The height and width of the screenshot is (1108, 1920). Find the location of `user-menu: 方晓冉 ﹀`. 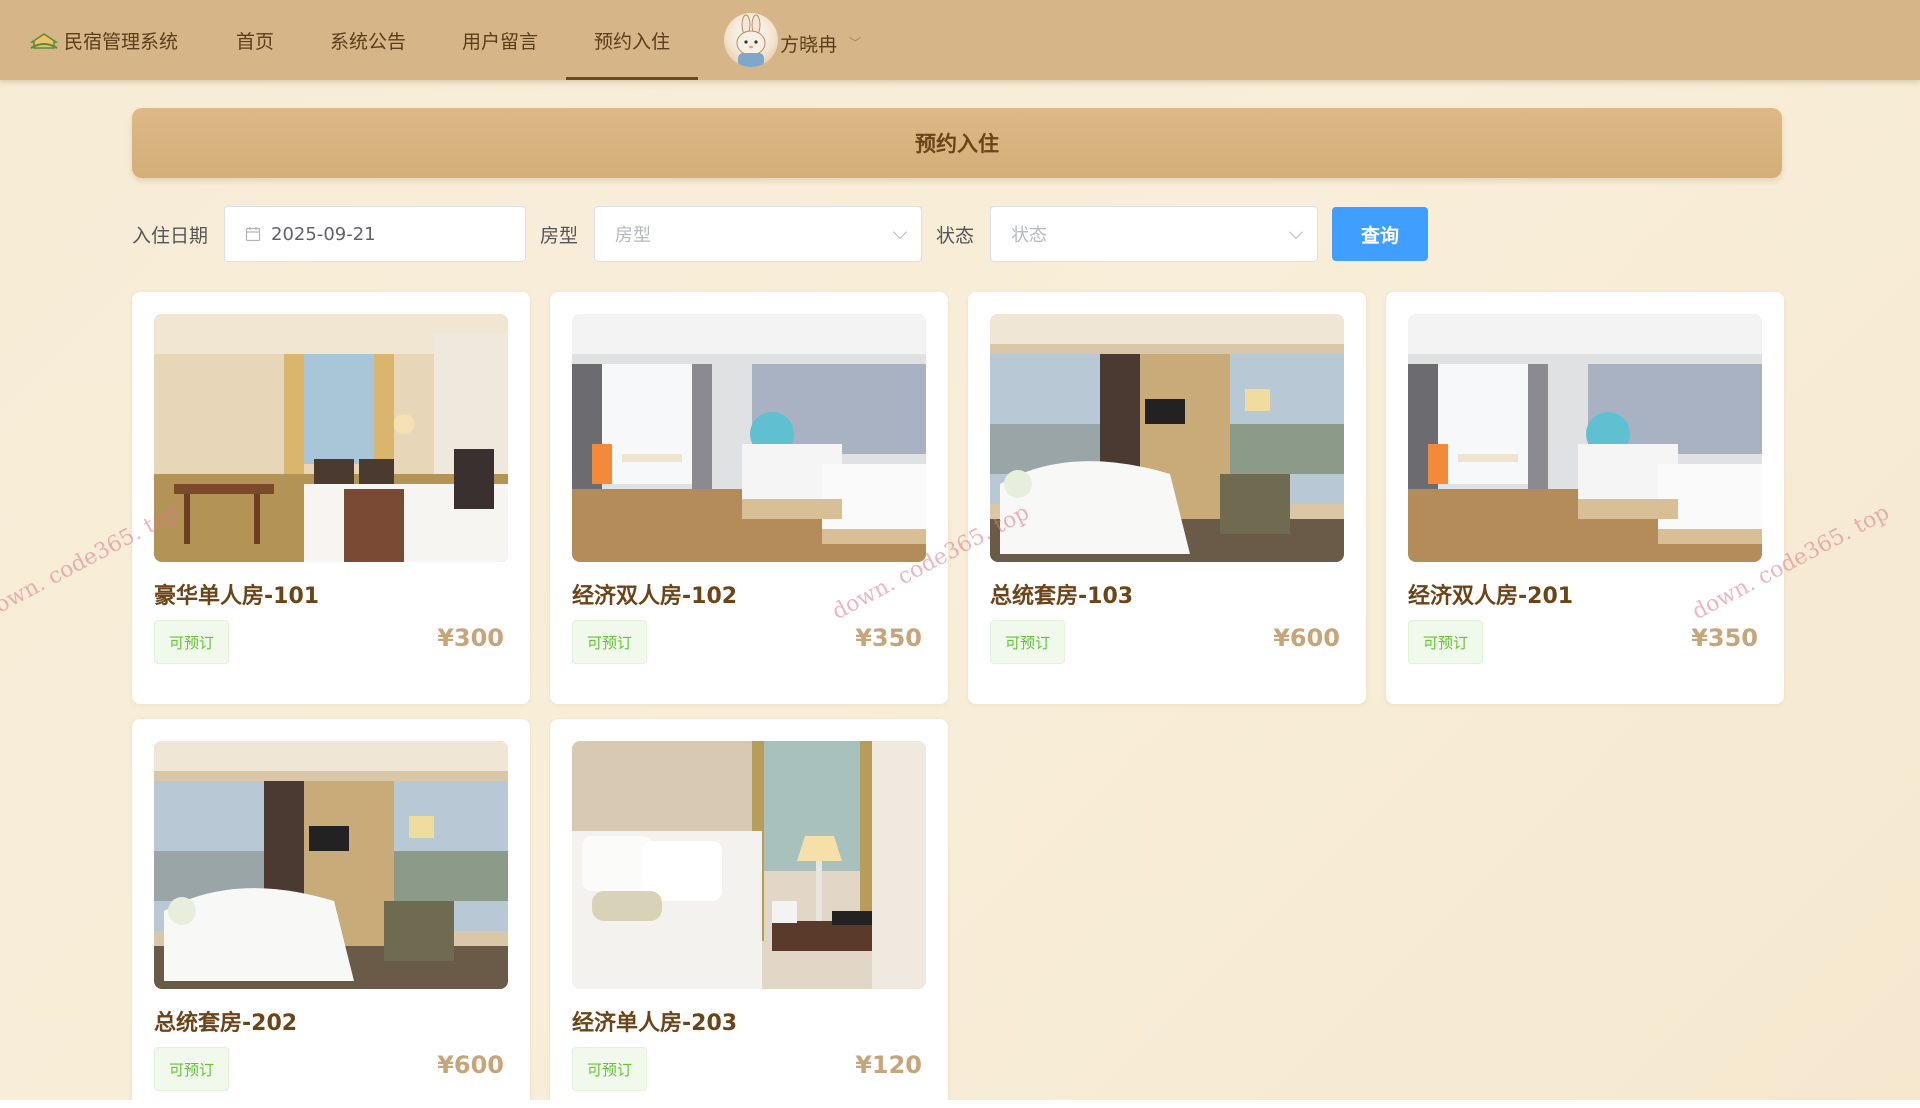

user-menu: 方晓冉 ﹀ is located at coordinates (792, 40).